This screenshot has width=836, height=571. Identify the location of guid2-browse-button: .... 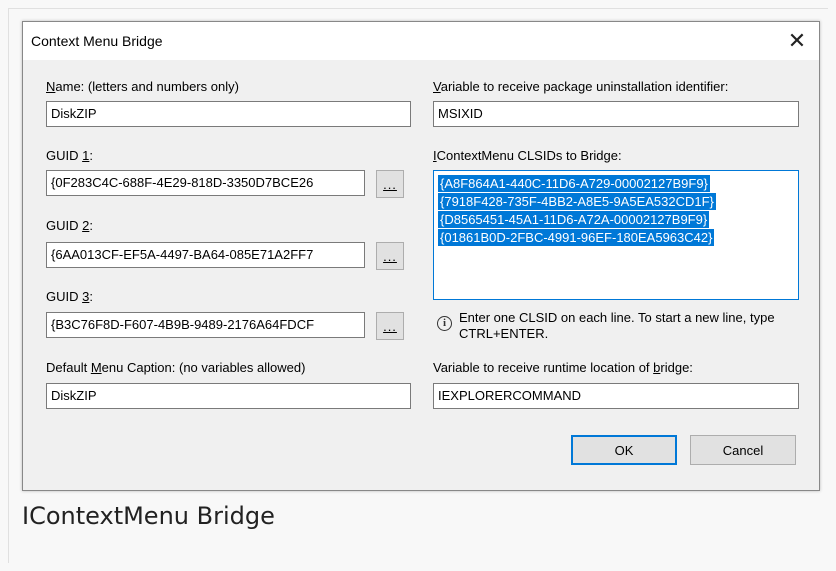
(390, 256).